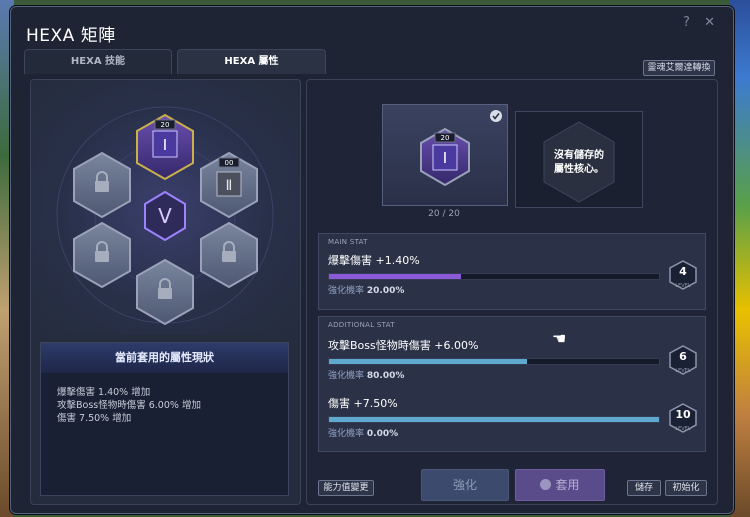 The image size is (750, 517). I want to click on level-badge: 10 LEVEL, so click(683, 418).